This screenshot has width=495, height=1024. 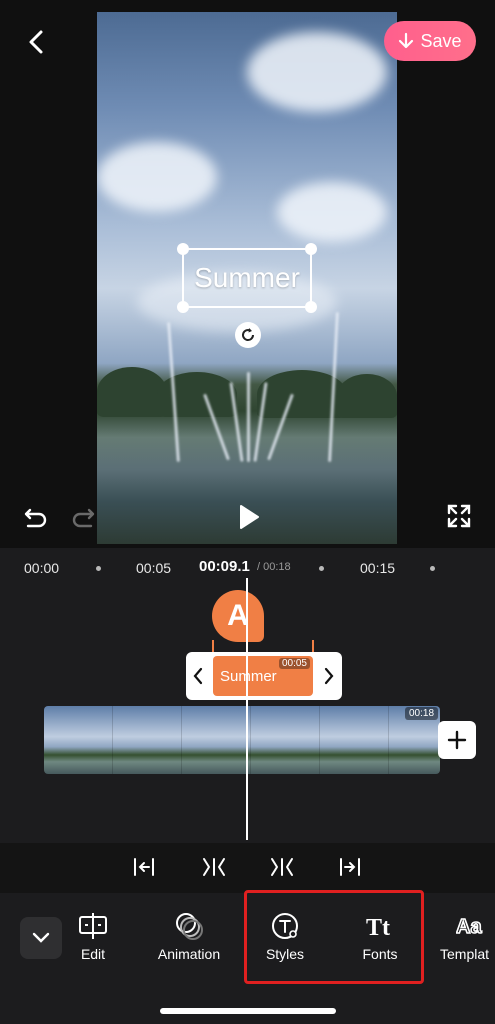 What do you see at coordinates (329, 676) in the screenshot?
I see `chevron-right-icon` at bounding box center [329, 676].